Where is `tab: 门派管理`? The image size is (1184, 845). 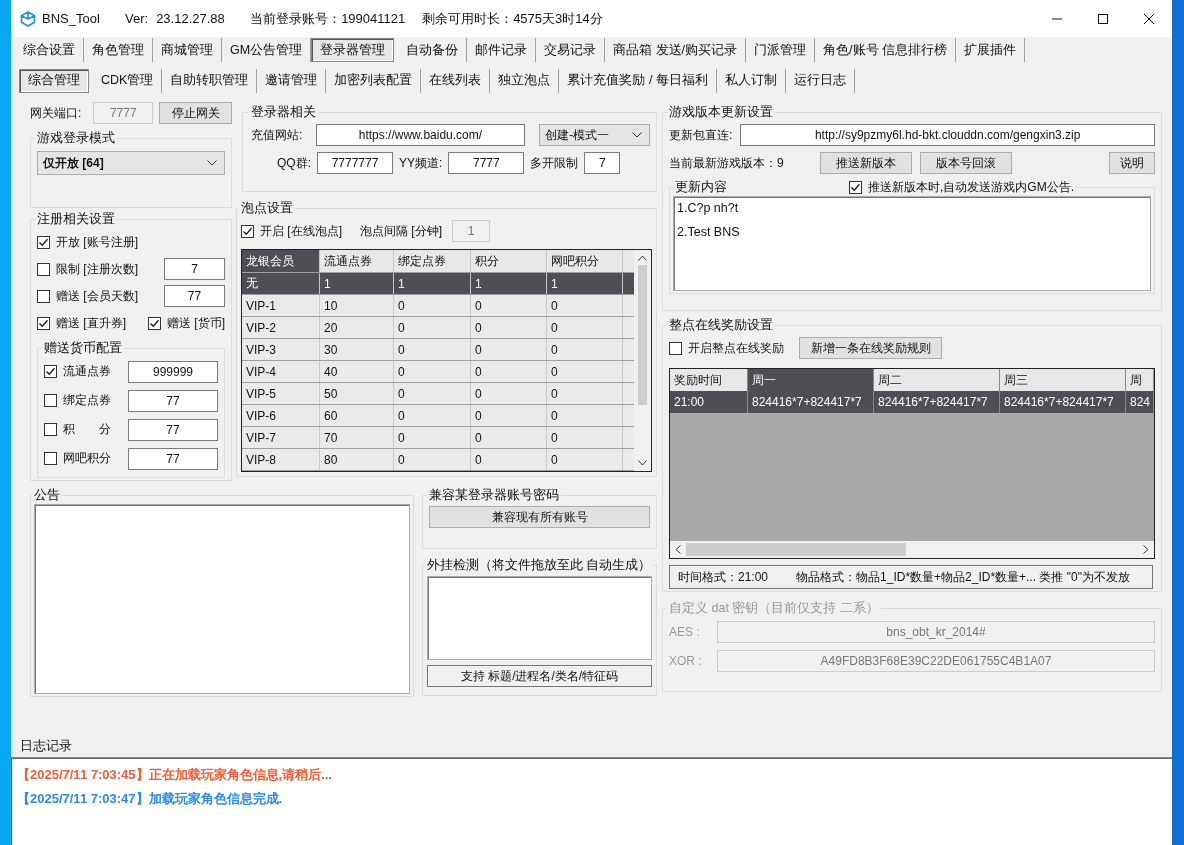
tab: 门派管理 is located at coordinates (781, 50).